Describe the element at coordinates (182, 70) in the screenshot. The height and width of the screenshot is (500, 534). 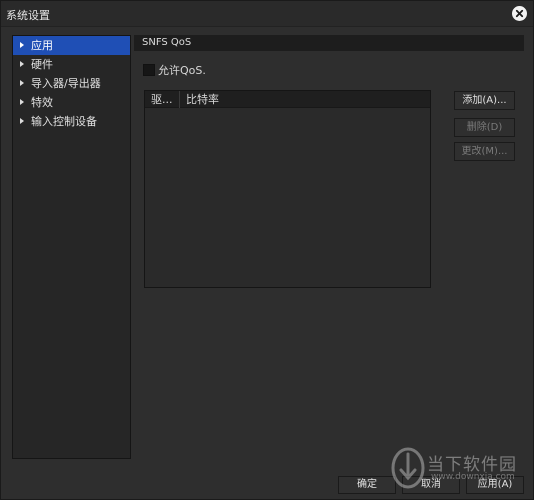
I see `allow-qos-label: 允许QoS.` at that location.